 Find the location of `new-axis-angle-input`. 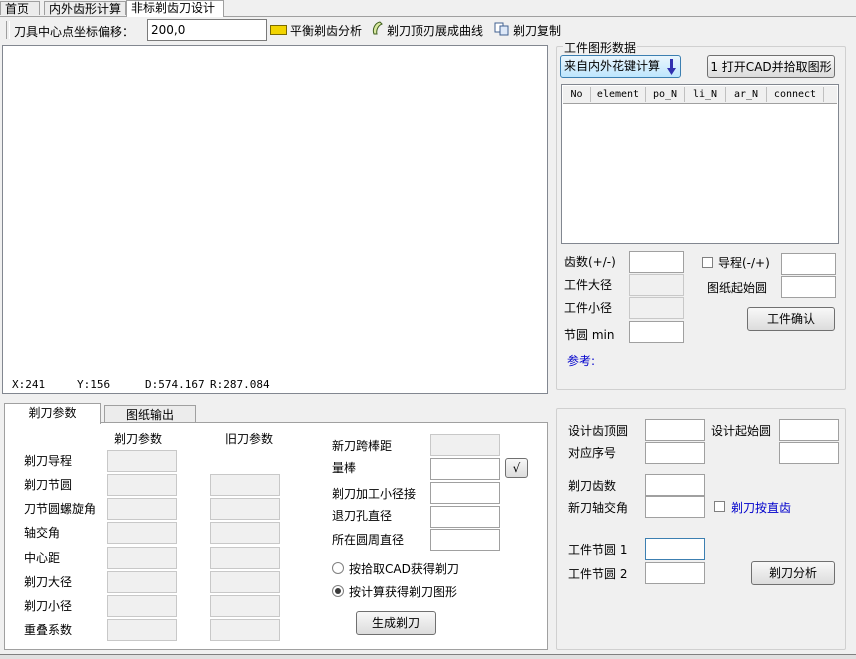

new-axis-angle-input is located at coordinates (675, 507).